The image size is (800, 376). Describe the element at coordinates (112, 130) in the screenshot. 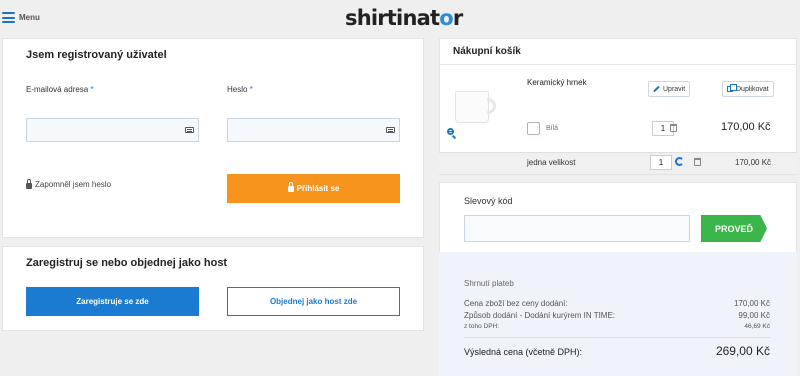

I see `email-field` at that location.